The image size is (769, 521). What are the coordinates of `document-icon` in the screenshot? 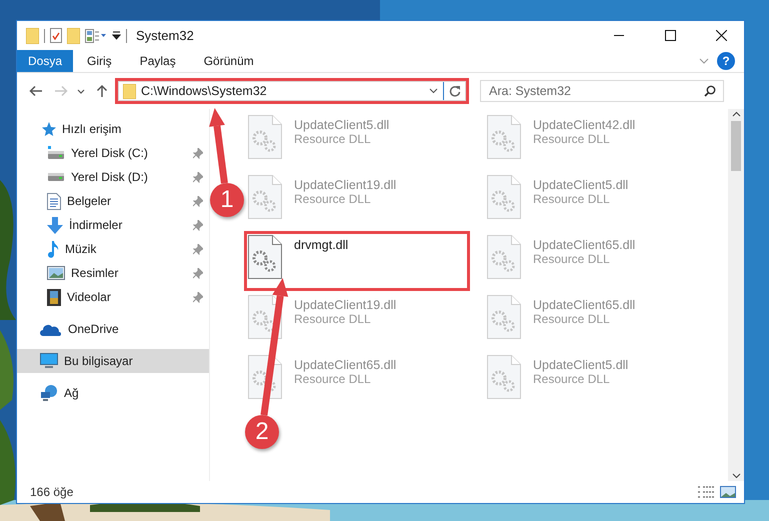 It's located at (54, 201).